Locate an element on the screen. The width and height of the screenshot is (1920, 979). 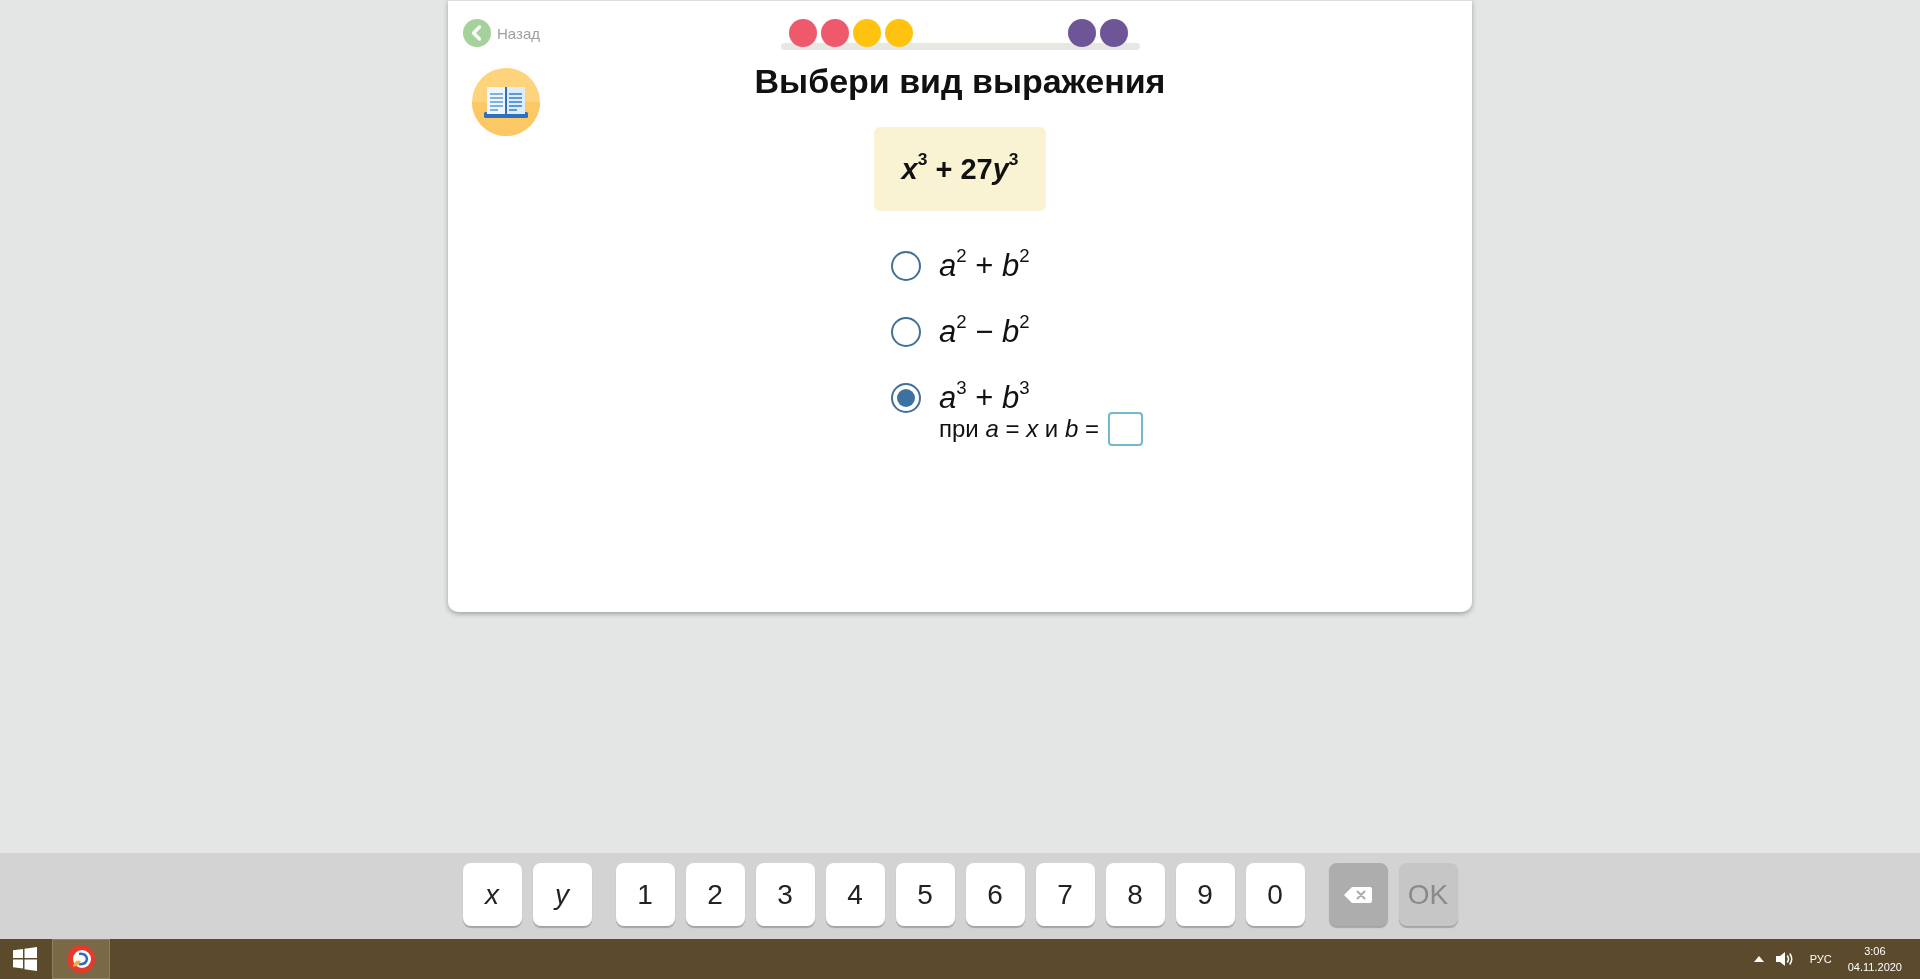
clock-time: 3:06 is located at coordinates (1875, 951).